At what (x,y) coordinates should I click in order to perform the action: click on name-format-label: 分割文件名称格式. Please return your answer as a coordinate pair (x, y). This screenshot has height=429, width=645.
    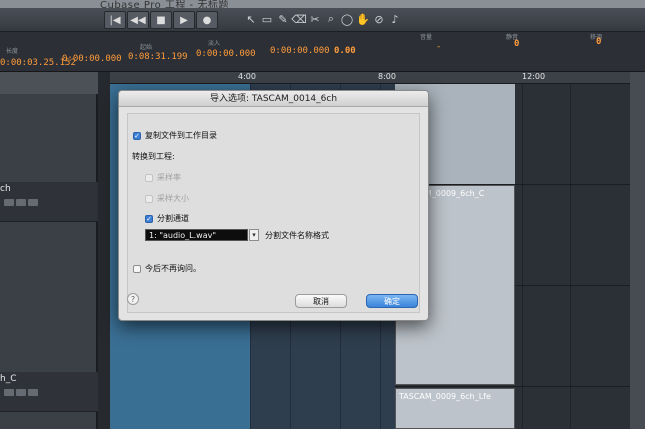
    Looking at the image, I should click on (297, 235).